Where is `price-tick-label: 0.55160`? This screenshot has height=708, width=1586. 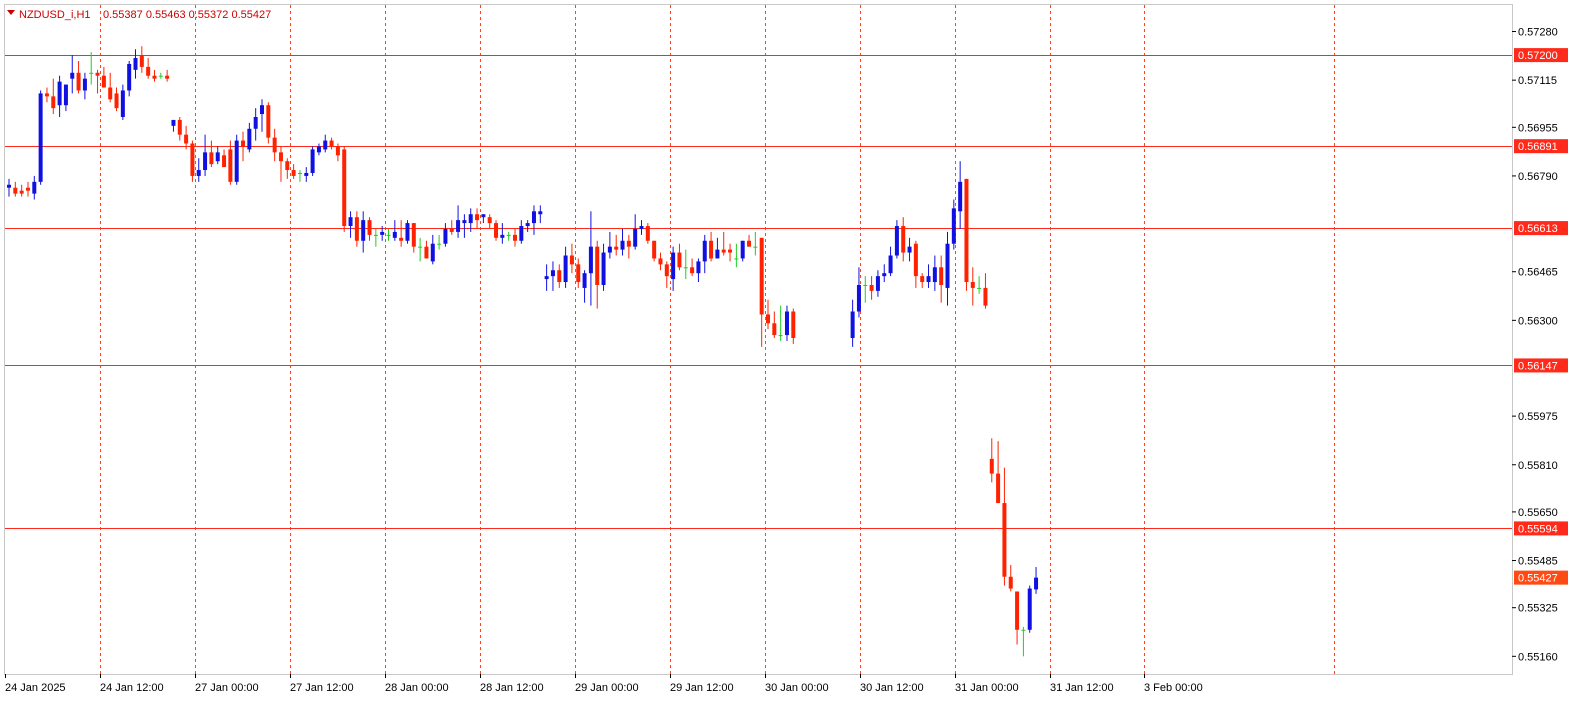 price-tick-label: 0.55160 is located at coordinates (1538, 657).